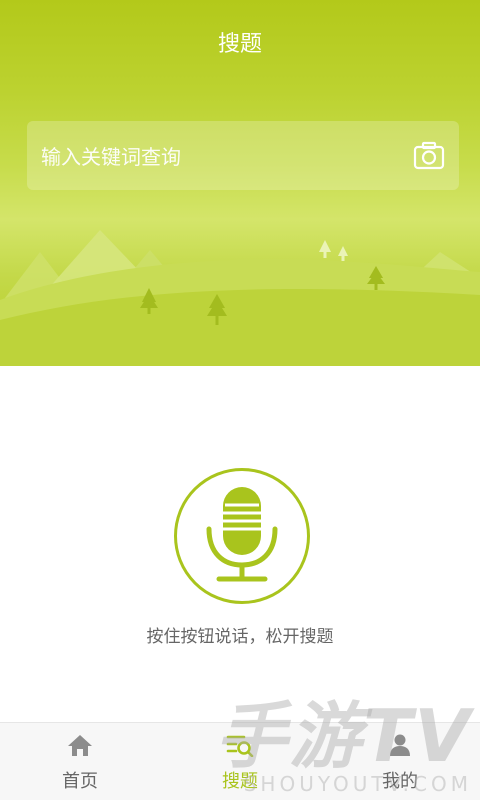 The width and height of the screenshot is (480, 800). I want to click on microphone-icon, so click(242, 534).